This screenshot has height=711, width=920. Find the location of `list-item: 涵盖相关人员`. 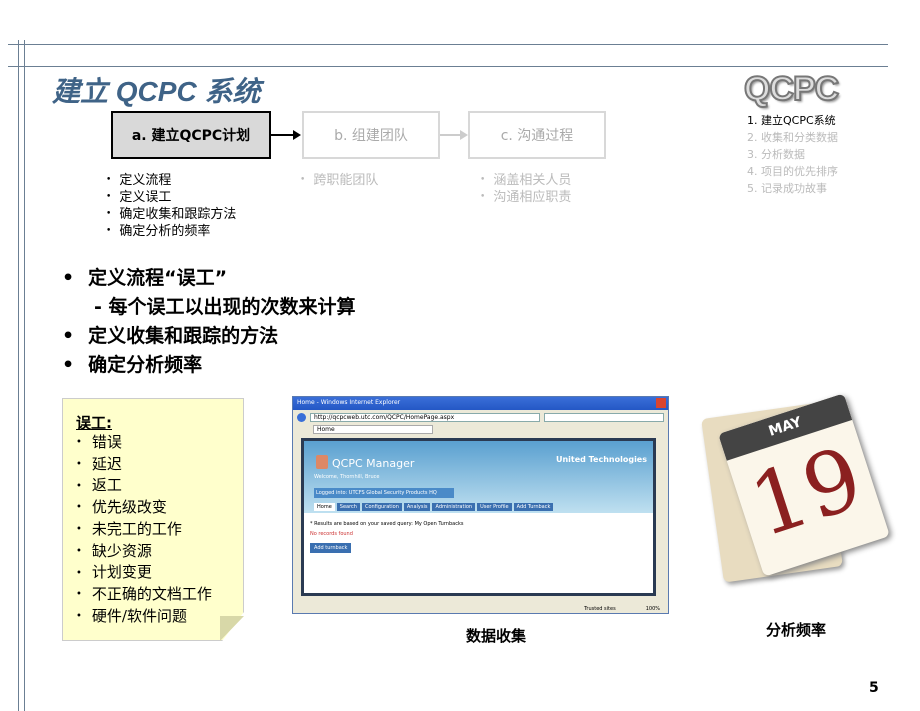

list-item: 涵盖相关人员 is located at coordinates (525, 180).